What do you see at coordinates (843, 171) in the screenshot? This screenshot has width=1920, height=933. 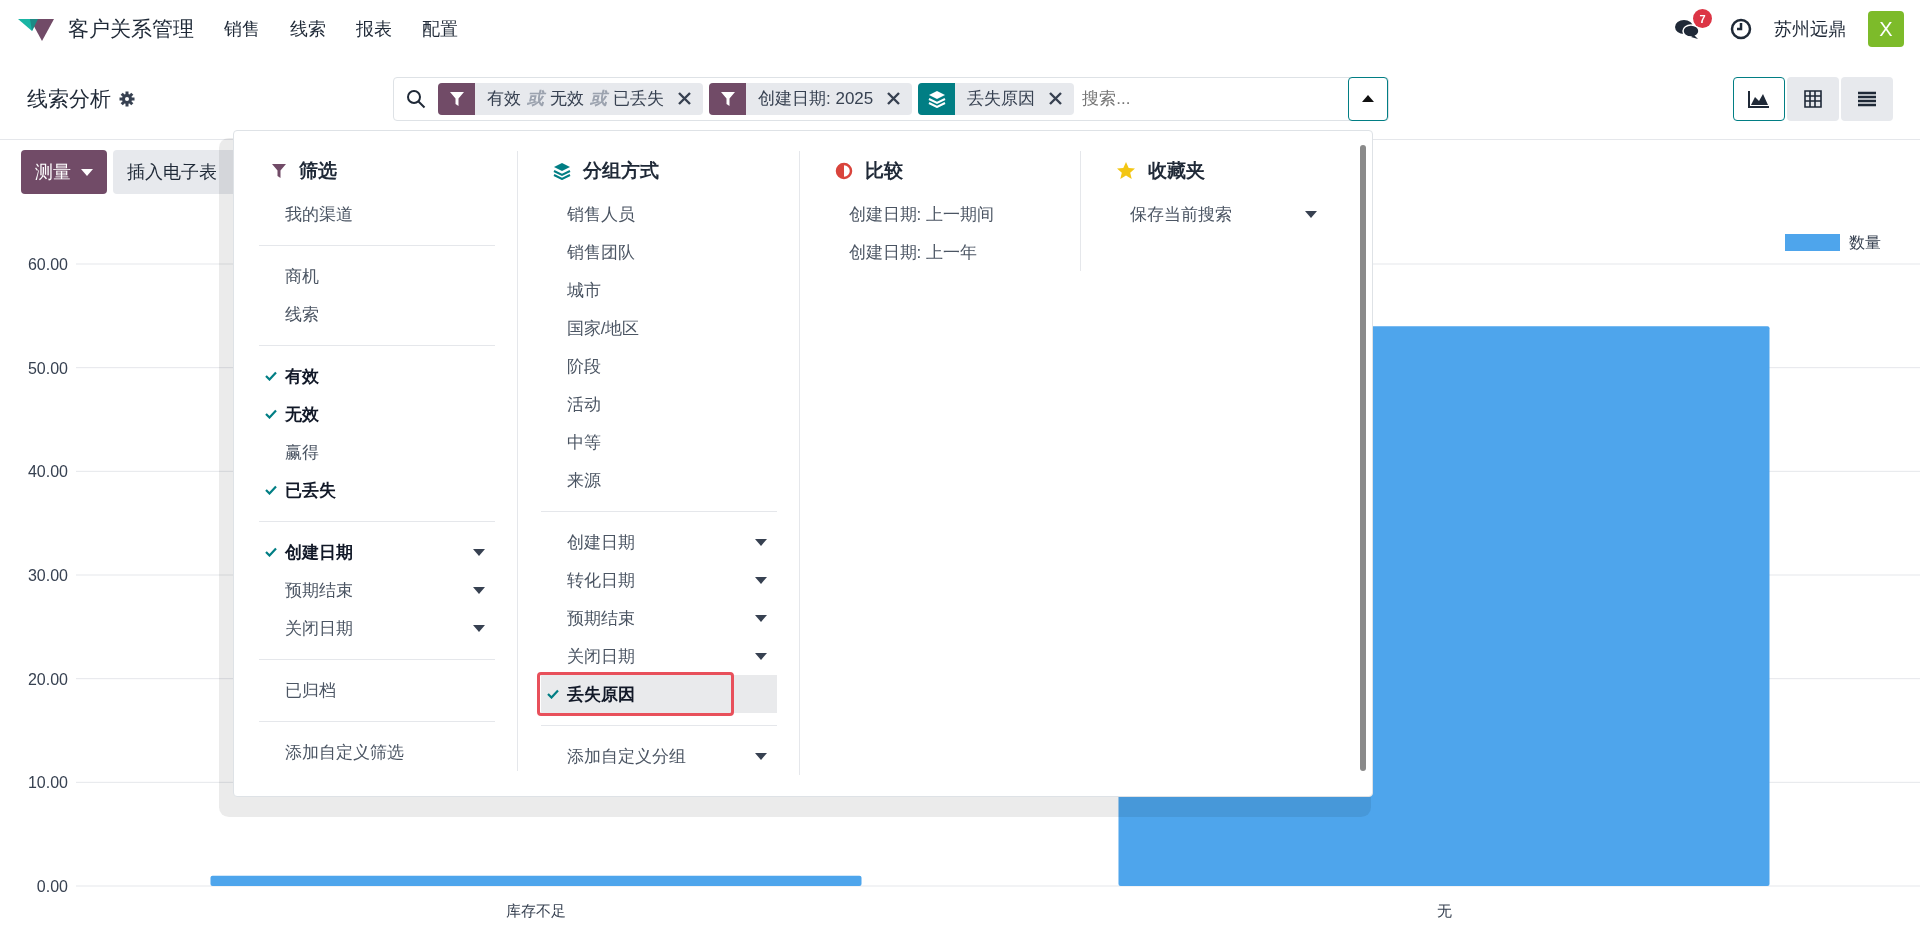 I see `half-circle-icon` at bounding box center [843, 171].